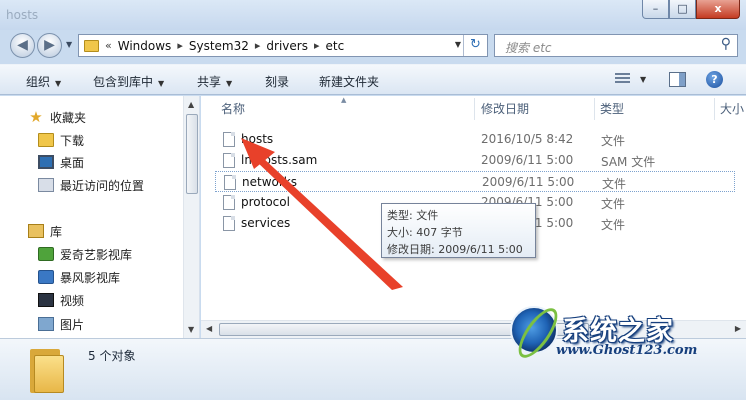 The width and height of the screenshot is (746, 400). Describe the element at coordinates (118, 324) in the screenshot. I see `sidebar-item-pictures: 图片` at that location.